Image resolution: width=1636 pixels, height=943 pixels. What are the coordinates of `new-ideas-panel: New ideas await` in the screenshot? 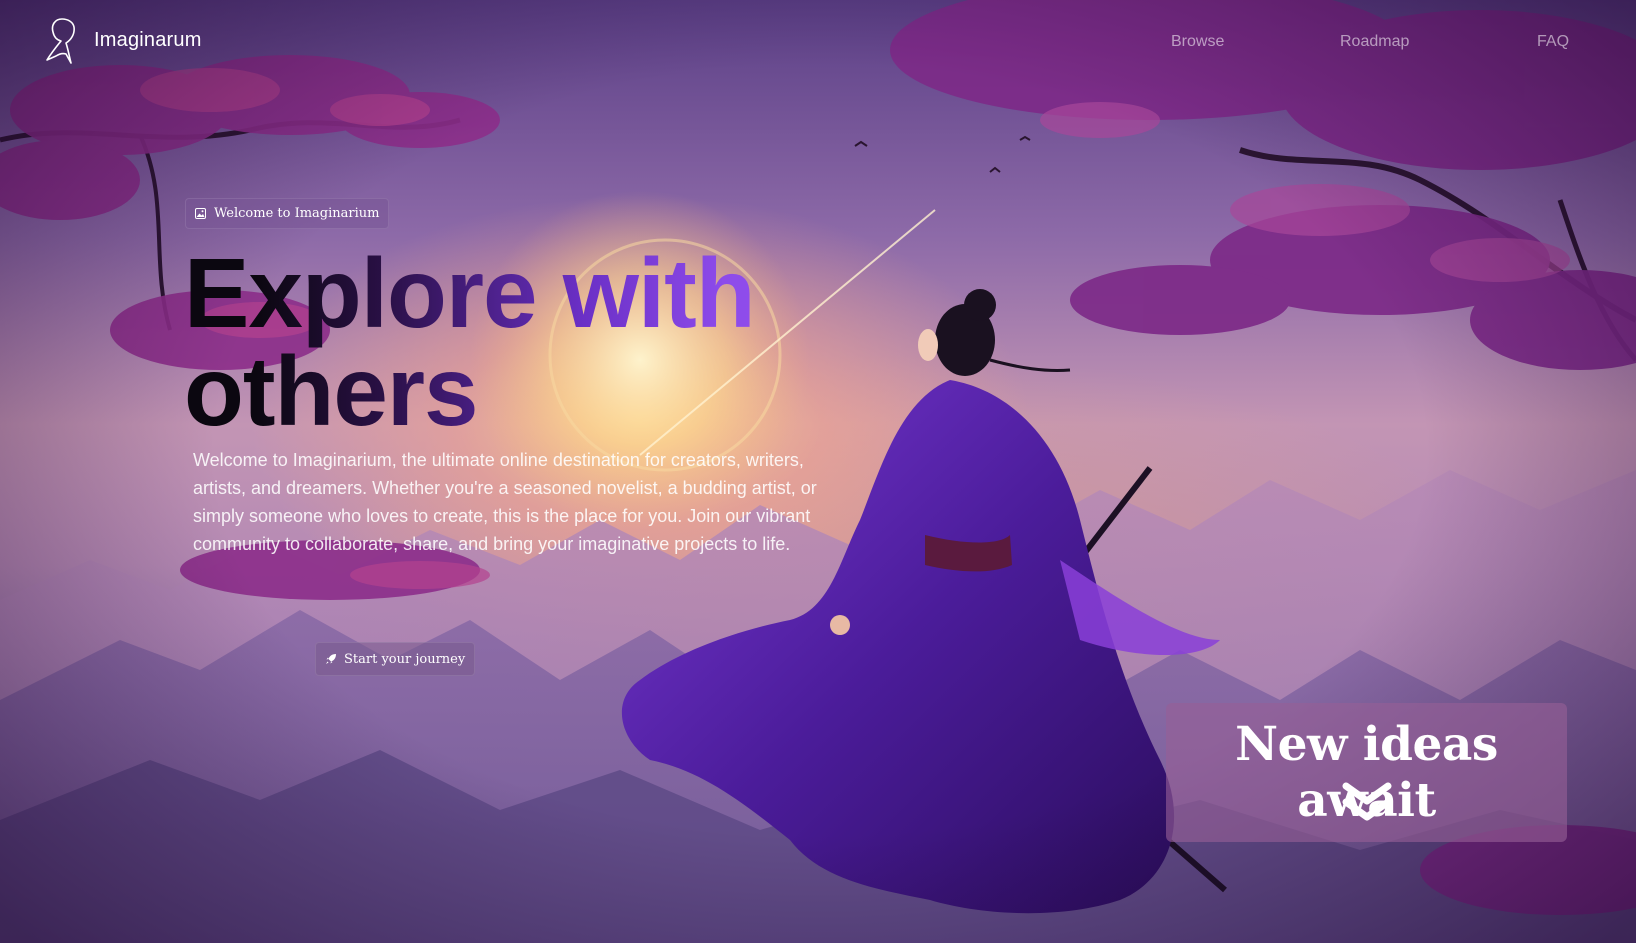 It's located at (1366, 772).